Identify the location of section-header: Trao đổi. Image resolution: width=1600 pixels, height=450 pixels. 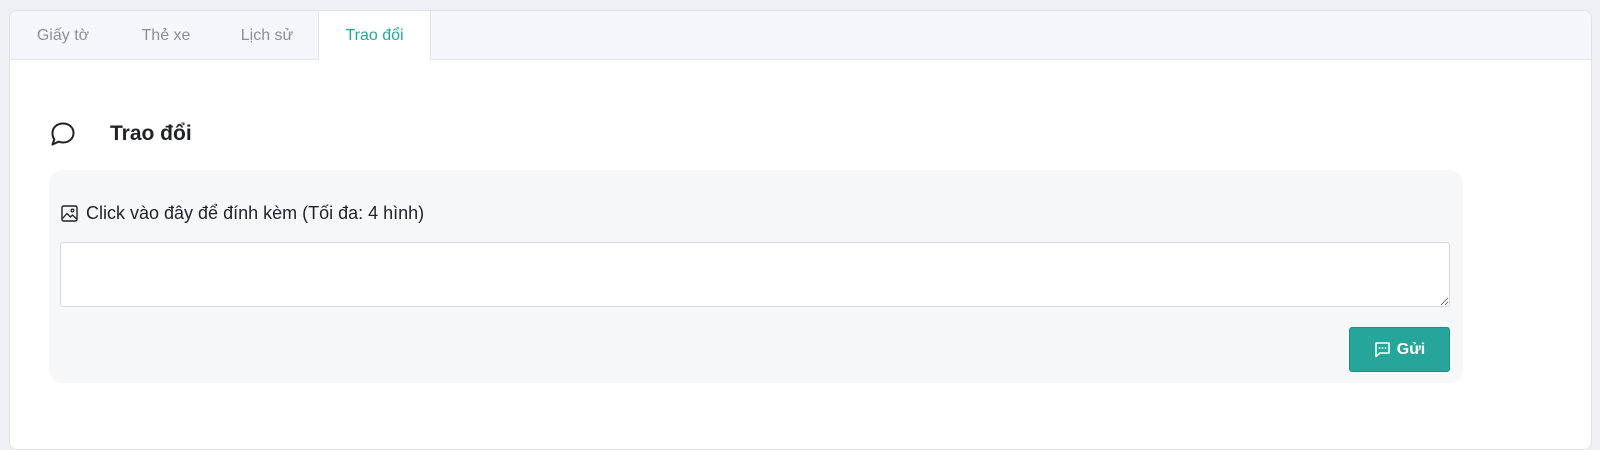
(121, 134).